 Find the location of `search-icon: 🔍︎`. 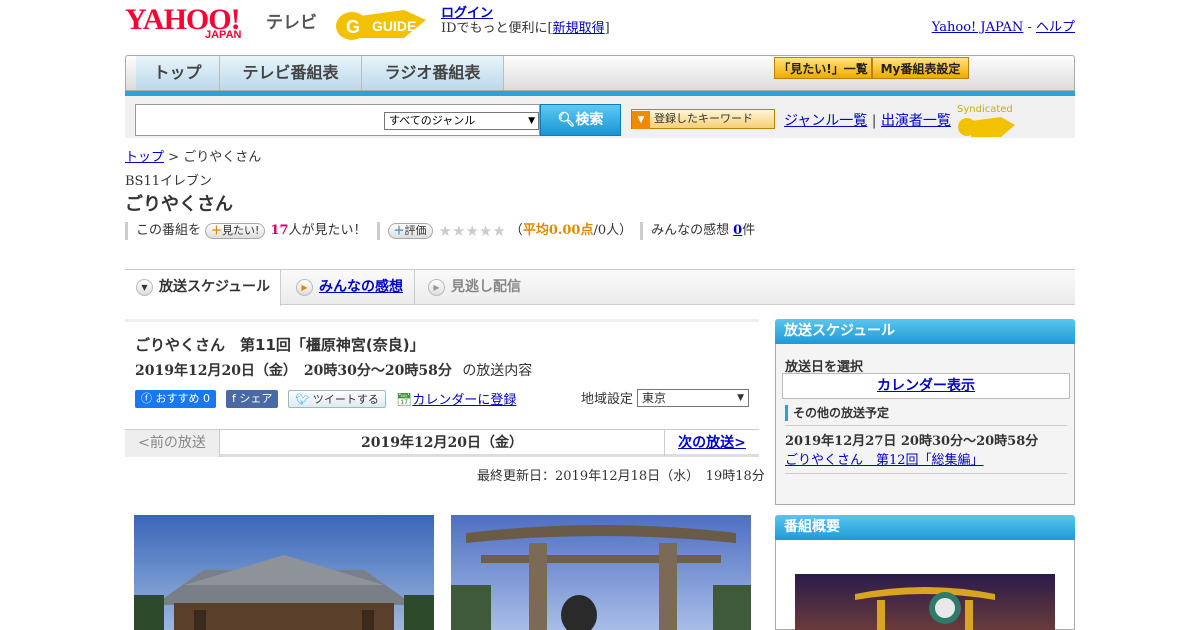

search-icon: 🔍︎ is located at coordinates (566, 120).